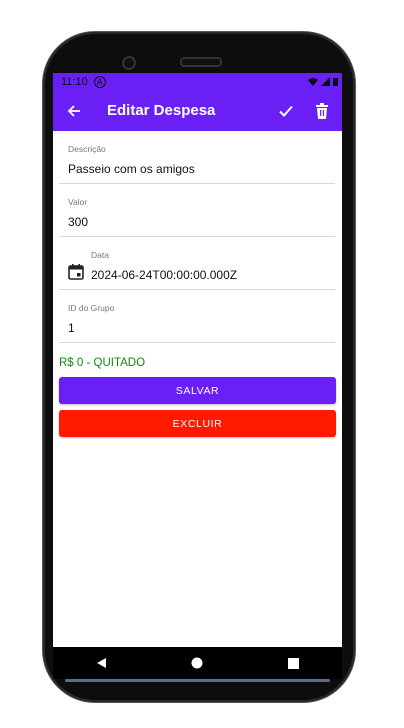 The width and height of the screenshot is (404, 728). I want to click on nav-bar, so click(197, 663).